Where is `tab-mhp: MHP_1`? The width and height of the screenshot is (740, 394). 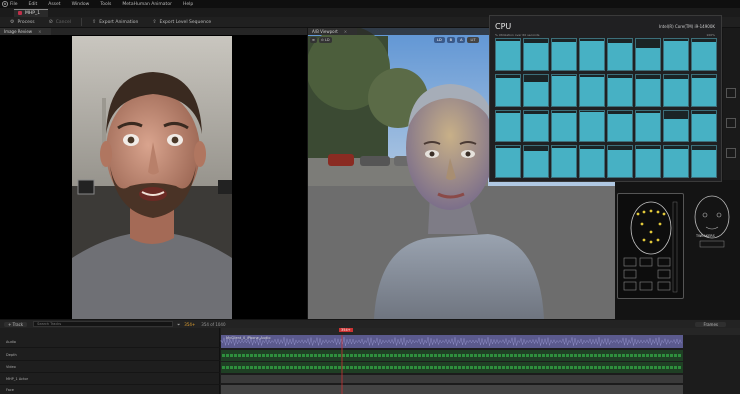
tab-mhp: MHP_1 is located at coordinates (31, 12).